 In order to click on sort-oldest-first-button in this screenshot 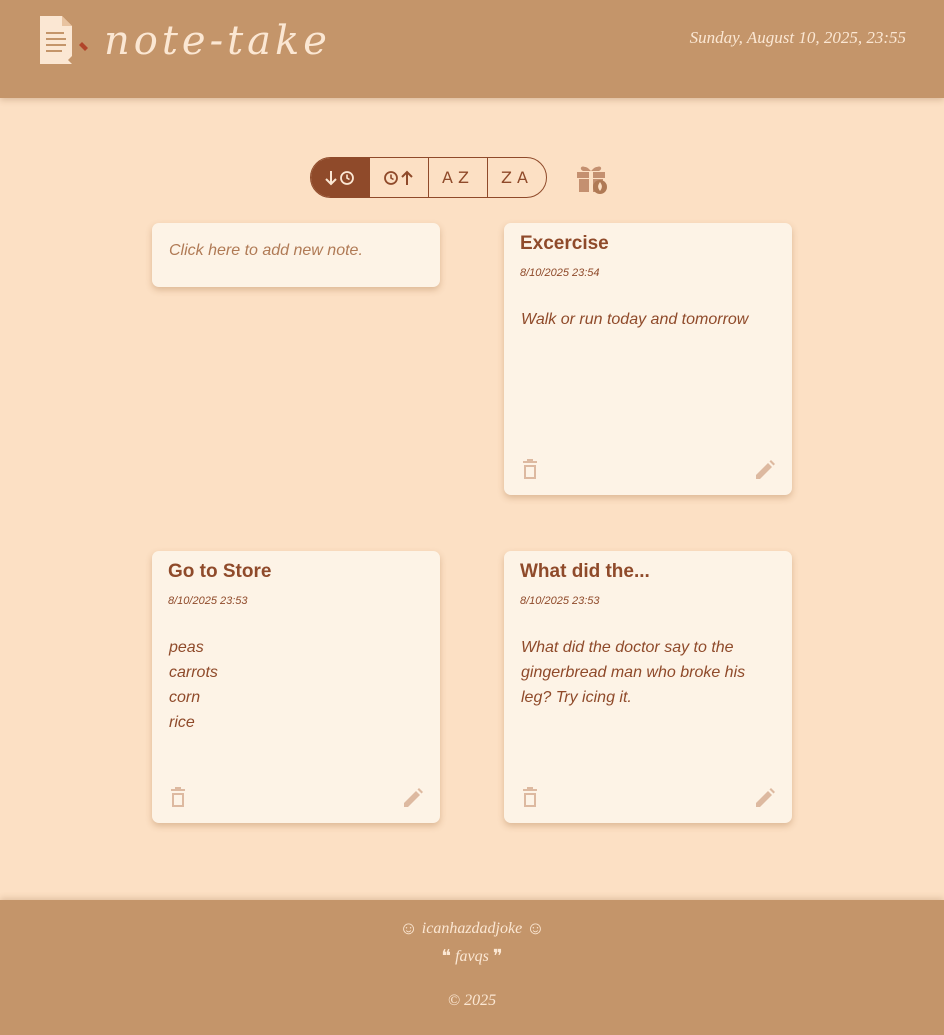, I will do `click(399, 177)`.